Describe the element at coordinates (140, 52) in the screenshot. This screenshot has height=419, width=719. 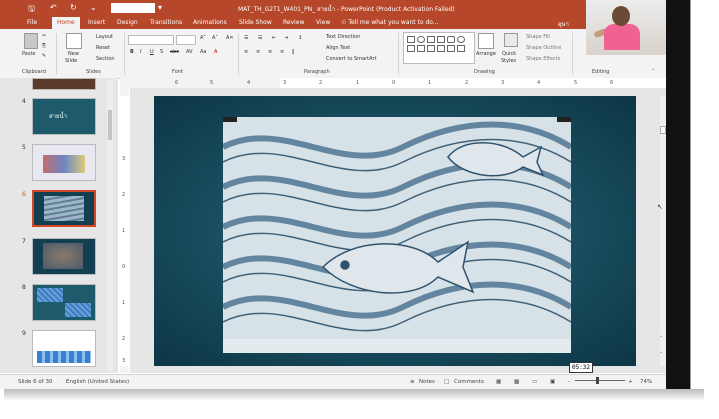
I see `italic-icon: I` at that location.